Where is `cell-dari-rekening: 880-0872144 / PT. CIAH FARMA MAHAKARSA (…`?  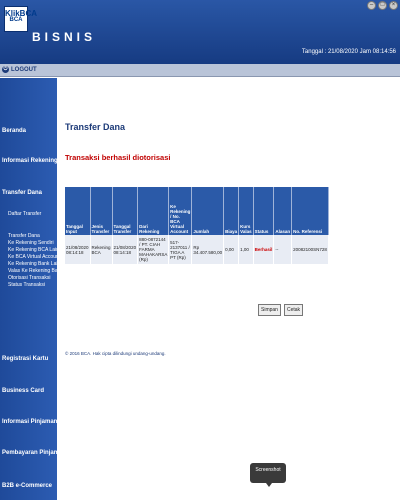
cell-dari-rekening: 880-0872144 / PT. CIAH FARMA MAHAKARSA (… is located at coordinates (153, 249).